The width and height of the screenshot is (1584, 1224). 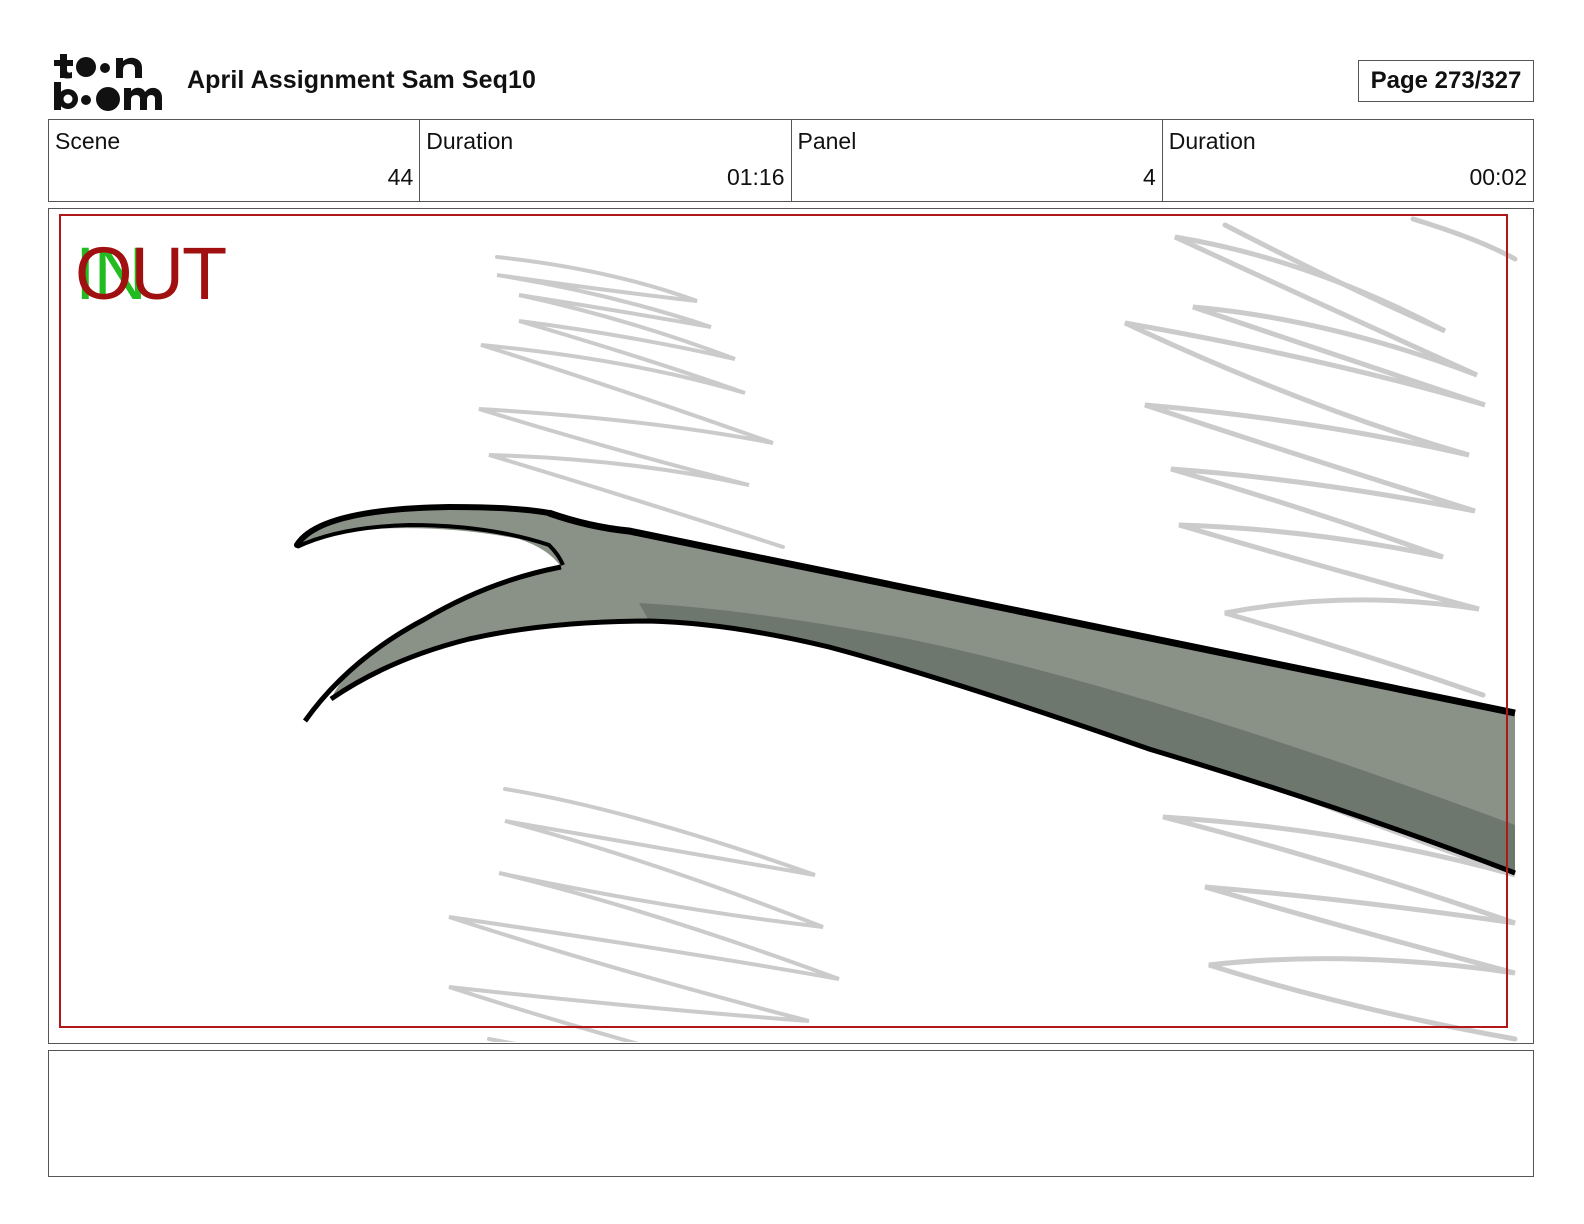 What do you see at coordinates (755, 177) in the screenshot?
I see `scene-duration-value: 01:16` at bounding box center [755, 177].